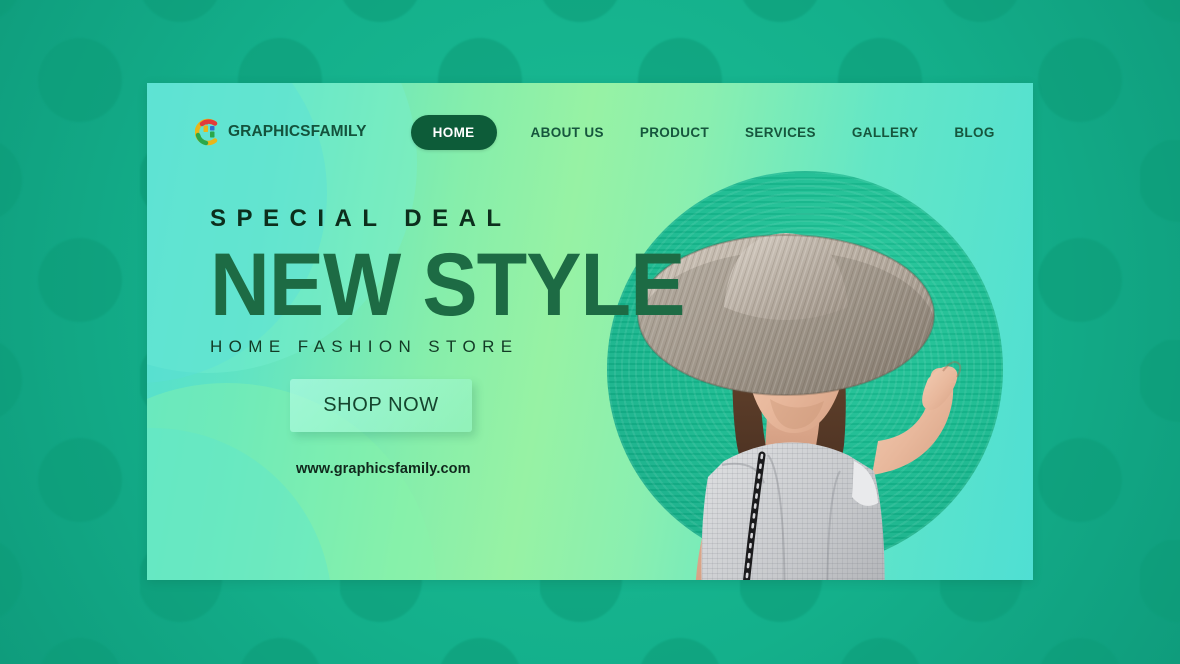 The width and height of the screenshot is (1180, 664). What do you see at coordinates (780, 132) in the screenshot?
I see `nav-item-services: SERVICES` at bounding box center [780, 132].